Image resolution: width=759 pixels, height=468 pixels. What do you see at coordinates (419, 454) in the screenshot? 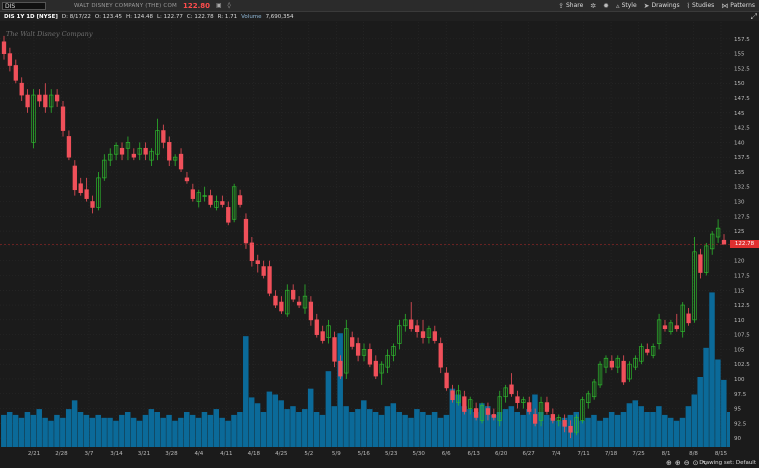
I see `x-tick-label: 5/30` at bounding box center [419, 454].